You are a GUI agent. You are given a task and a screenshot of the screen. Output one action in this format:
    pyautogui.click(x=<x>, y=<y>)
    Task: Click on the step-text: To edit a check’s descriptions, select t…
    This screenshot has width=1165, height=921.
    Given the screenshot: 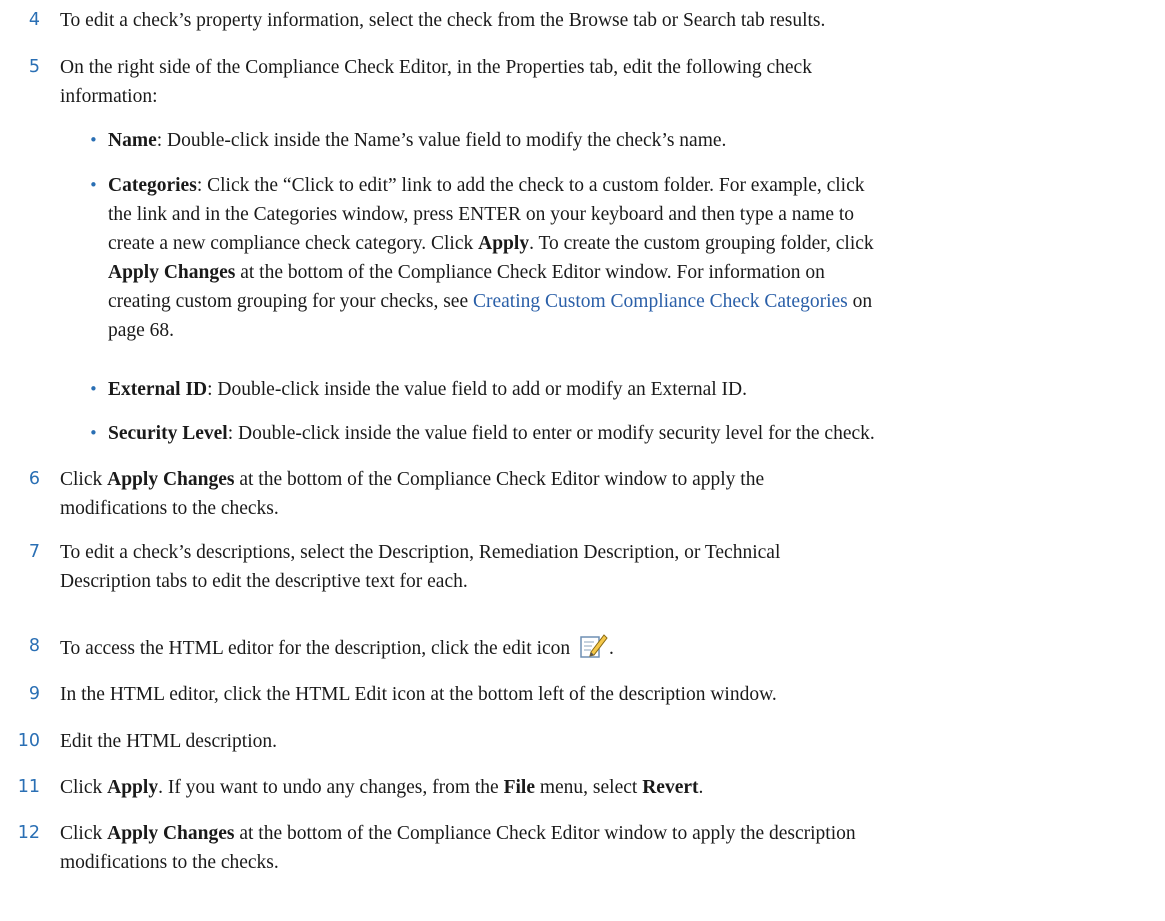 What is the action you would take?
    pyautogui.click(x=420, y=567)
    